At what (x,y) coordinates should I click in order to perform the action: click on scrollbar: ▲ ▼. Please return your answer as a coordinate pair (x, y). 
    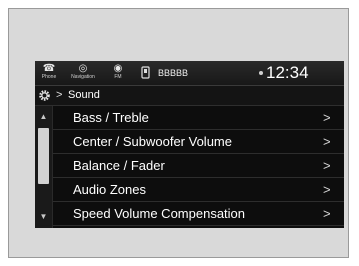
    Looking at the image, I should click on (44, 167).